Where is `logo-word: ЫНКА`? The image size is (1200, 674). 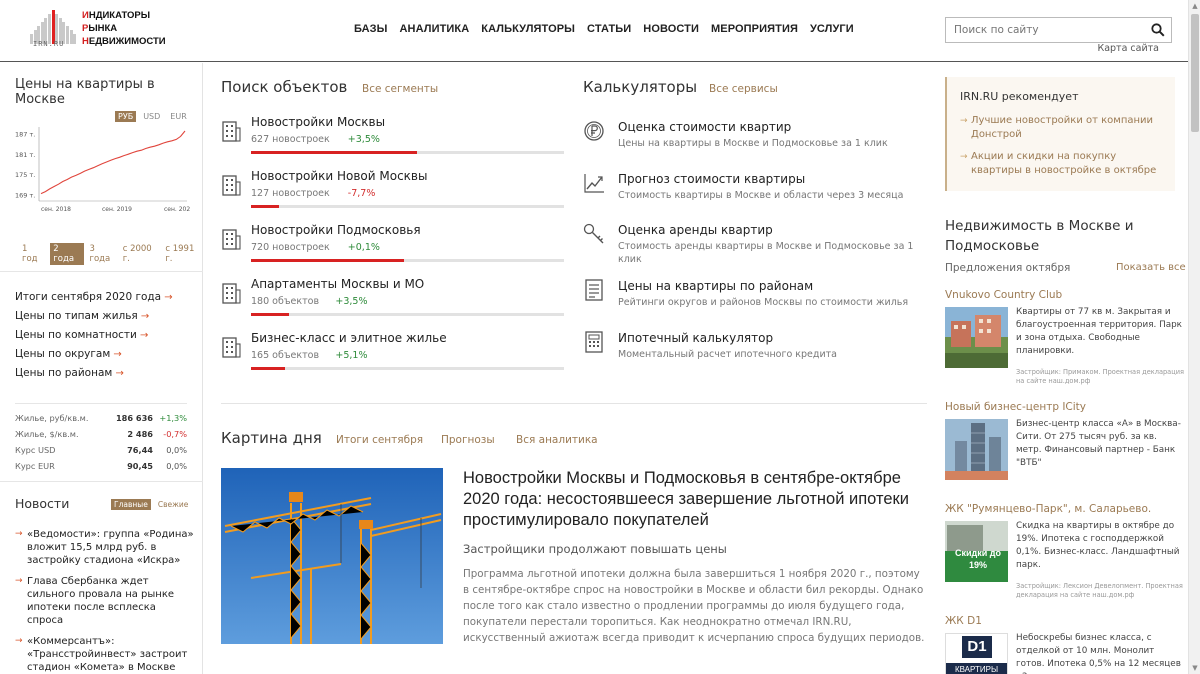
logo-word: ЫНКА is located at coordinates (103, 28).